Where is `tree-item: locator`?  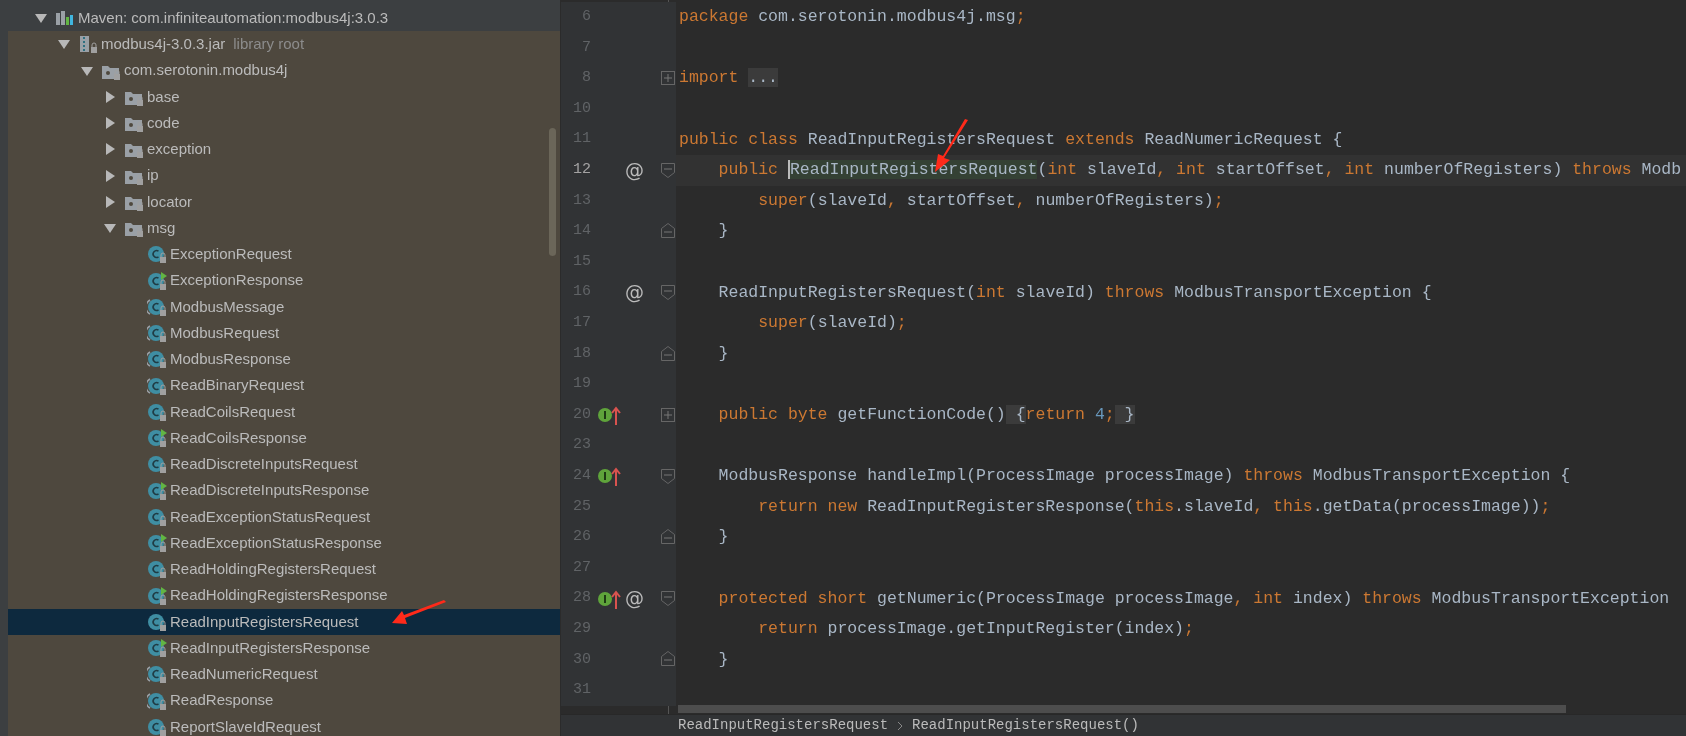 tree-item: locator is located at coordinates (284, 201).